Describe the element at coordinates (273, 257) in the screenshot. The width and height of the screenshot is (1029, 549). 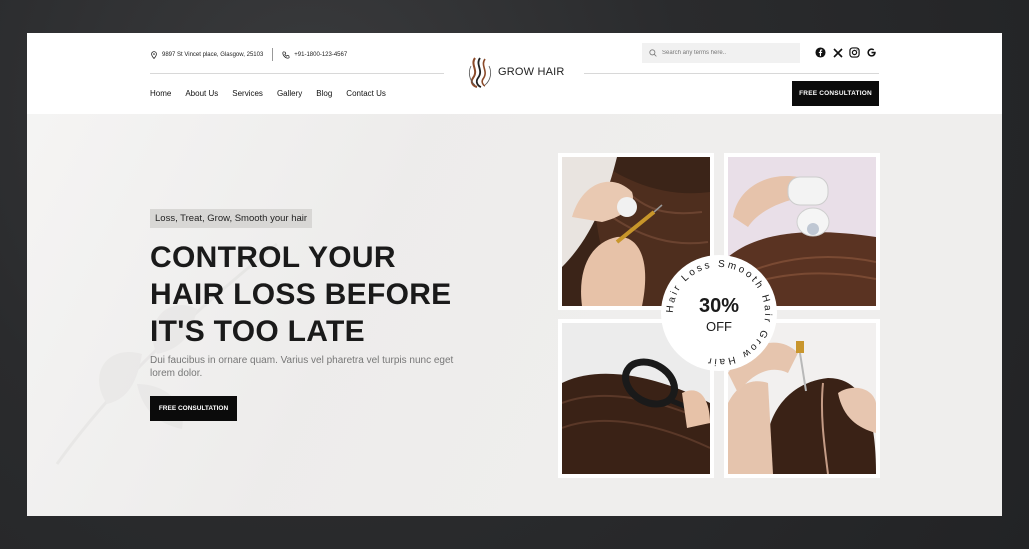
I see `headline-line-1: CONTROL YOUR` at that location.